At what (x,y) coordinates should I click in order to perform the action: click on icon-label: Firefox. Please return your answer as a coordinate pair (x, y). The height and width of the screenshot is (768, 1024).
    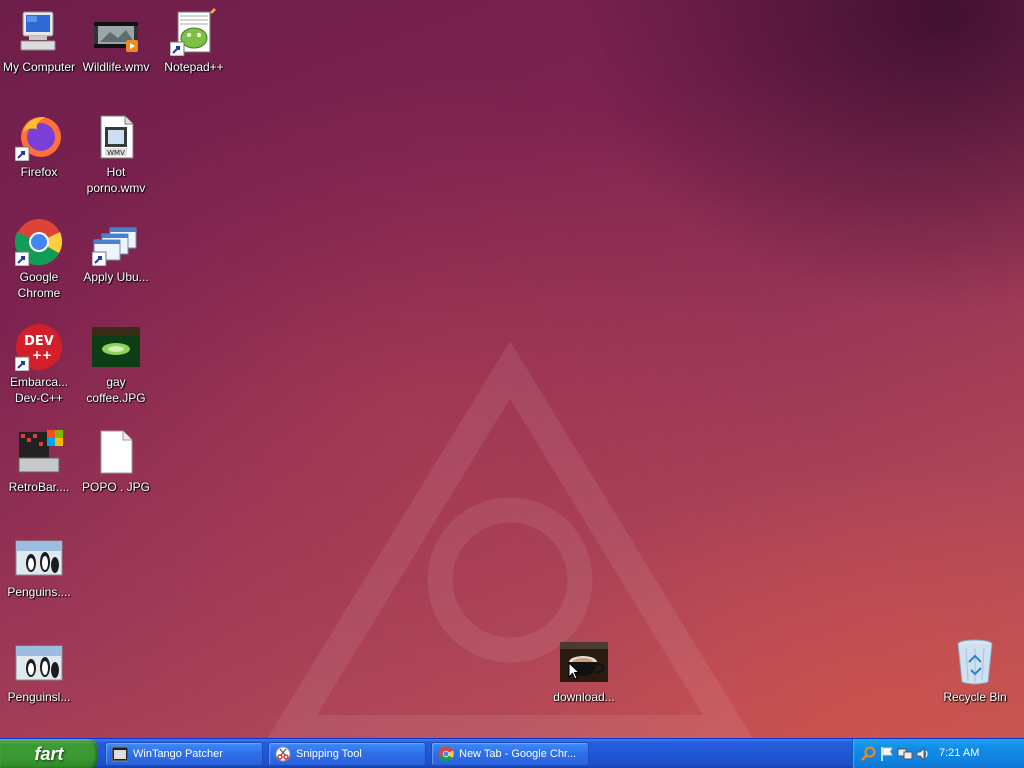
    Looking at the image, I should click on (39, 172).